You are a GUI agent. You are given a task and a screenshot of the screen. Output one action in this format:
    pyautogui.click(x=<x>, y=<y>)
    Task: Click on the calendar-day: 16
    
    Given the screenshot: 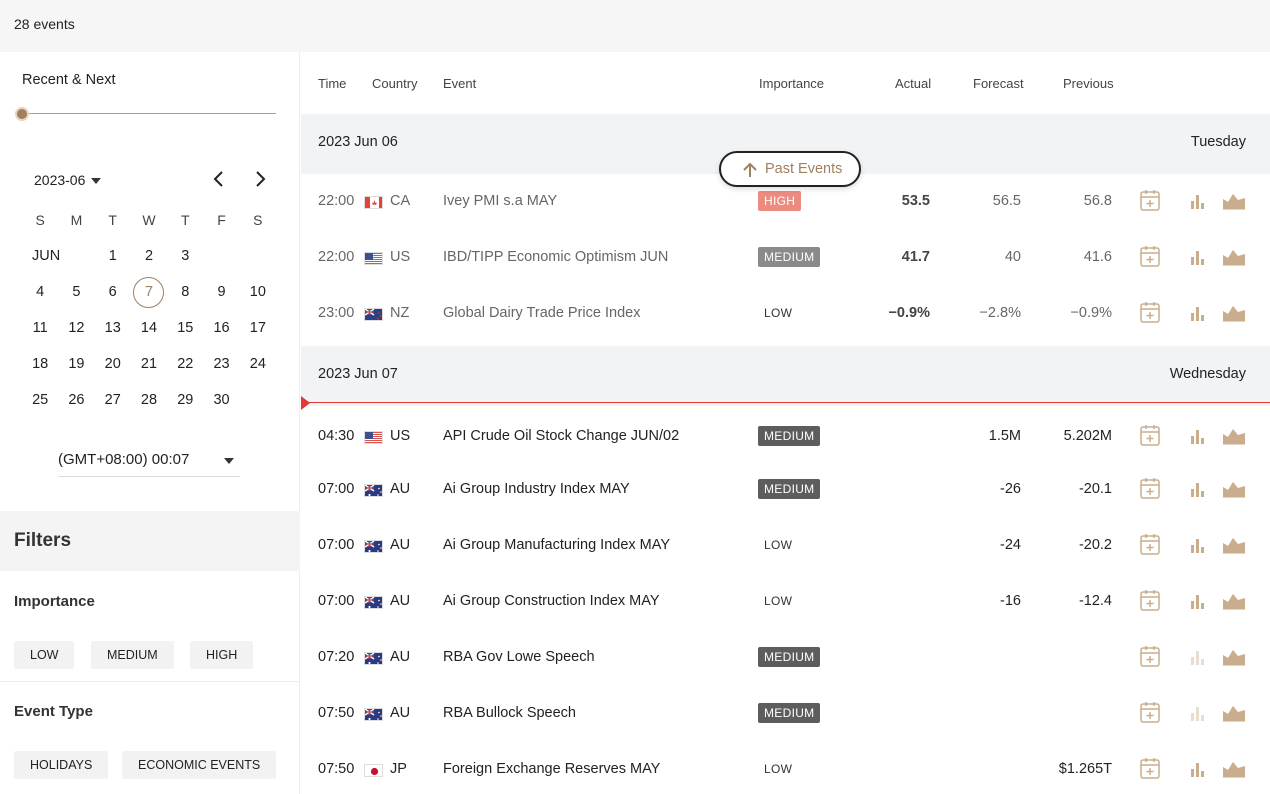 What is the action you would take?
    pyautogui.click(x=221, y=328)
    